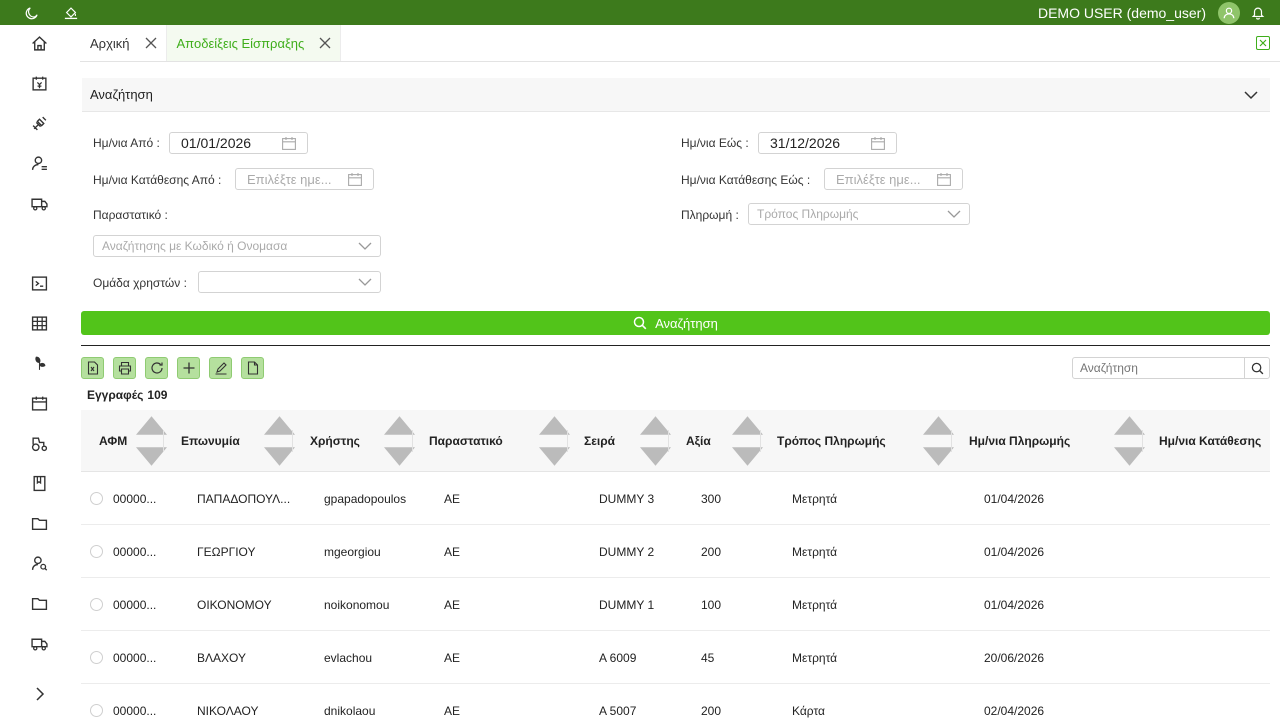 This screenshot has width=1280, height=720. I want to click on column-header-series: Σειρά, so click(599, 441).